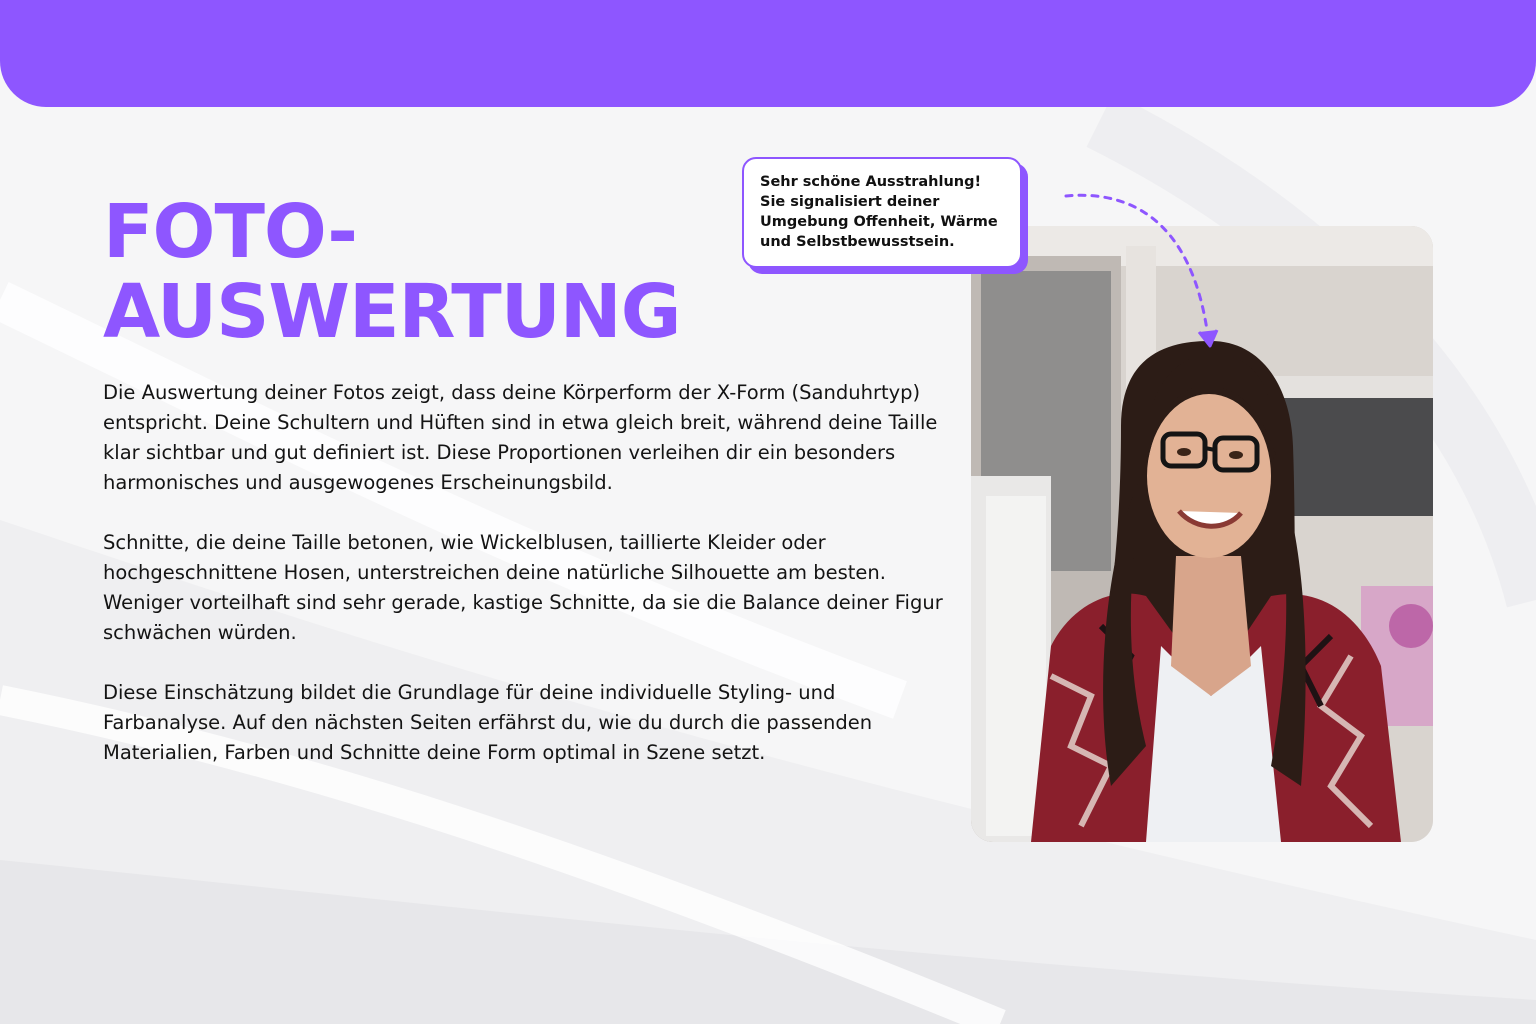 The width and height of the screenshot is (1536, 1024). Describe the element at coordinates (230, 232) in the screenshot. I see `page-title-line-1: FOTO-` at that location.